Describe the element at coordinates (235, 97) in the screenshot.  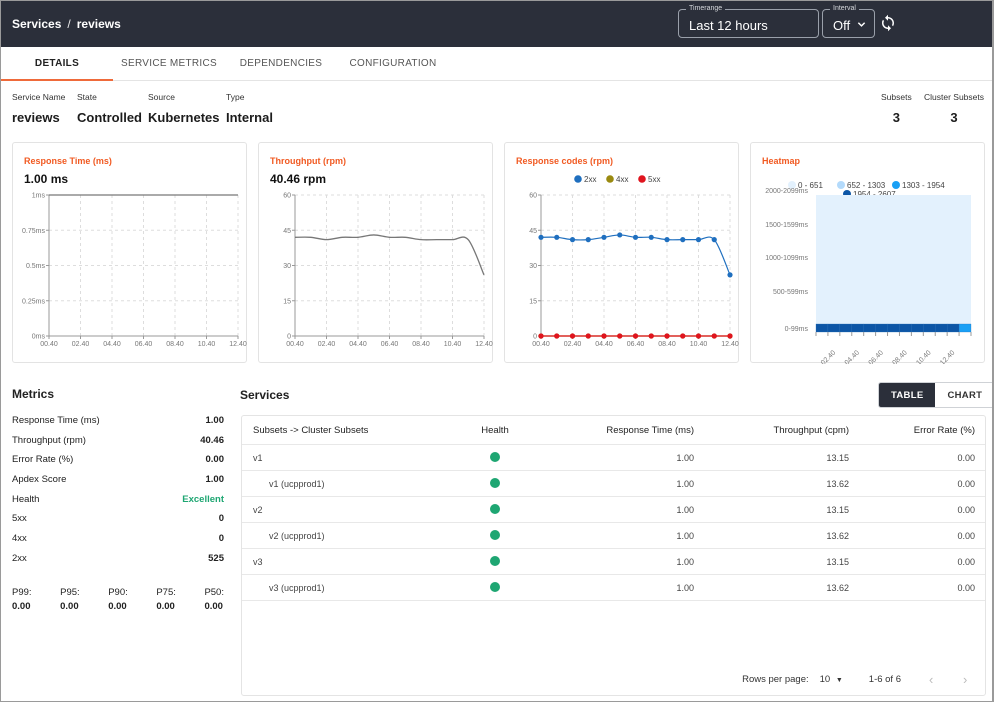
I see `info-label: Type` at that location.